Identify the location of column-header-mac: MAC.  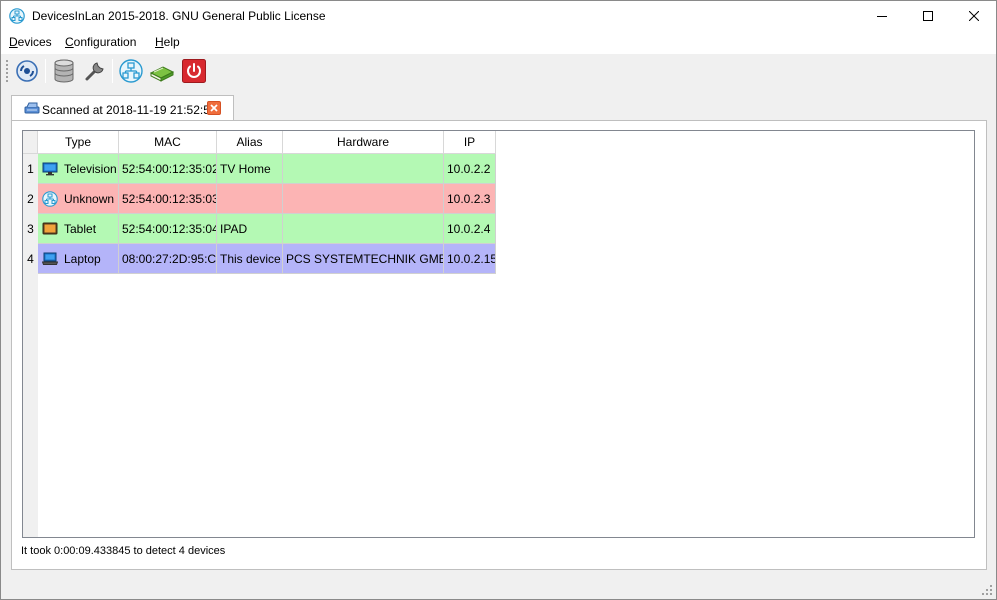
(168, 142).